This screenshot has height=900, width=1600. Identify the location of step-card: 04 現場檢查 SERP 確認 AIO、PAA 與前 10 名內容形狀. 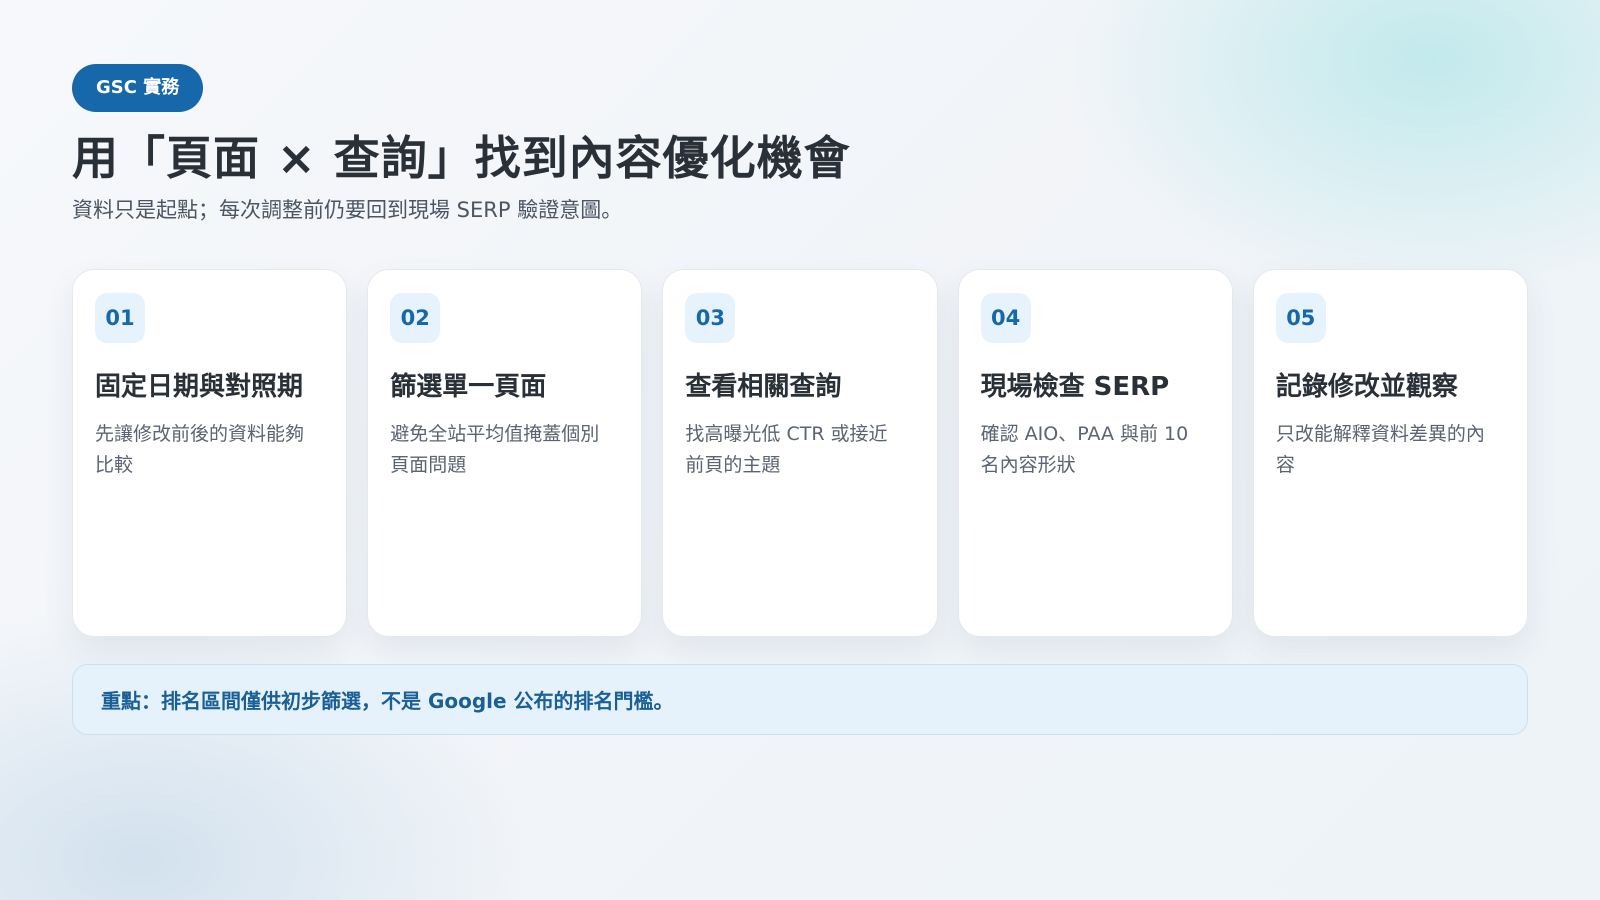
(1095, 453).